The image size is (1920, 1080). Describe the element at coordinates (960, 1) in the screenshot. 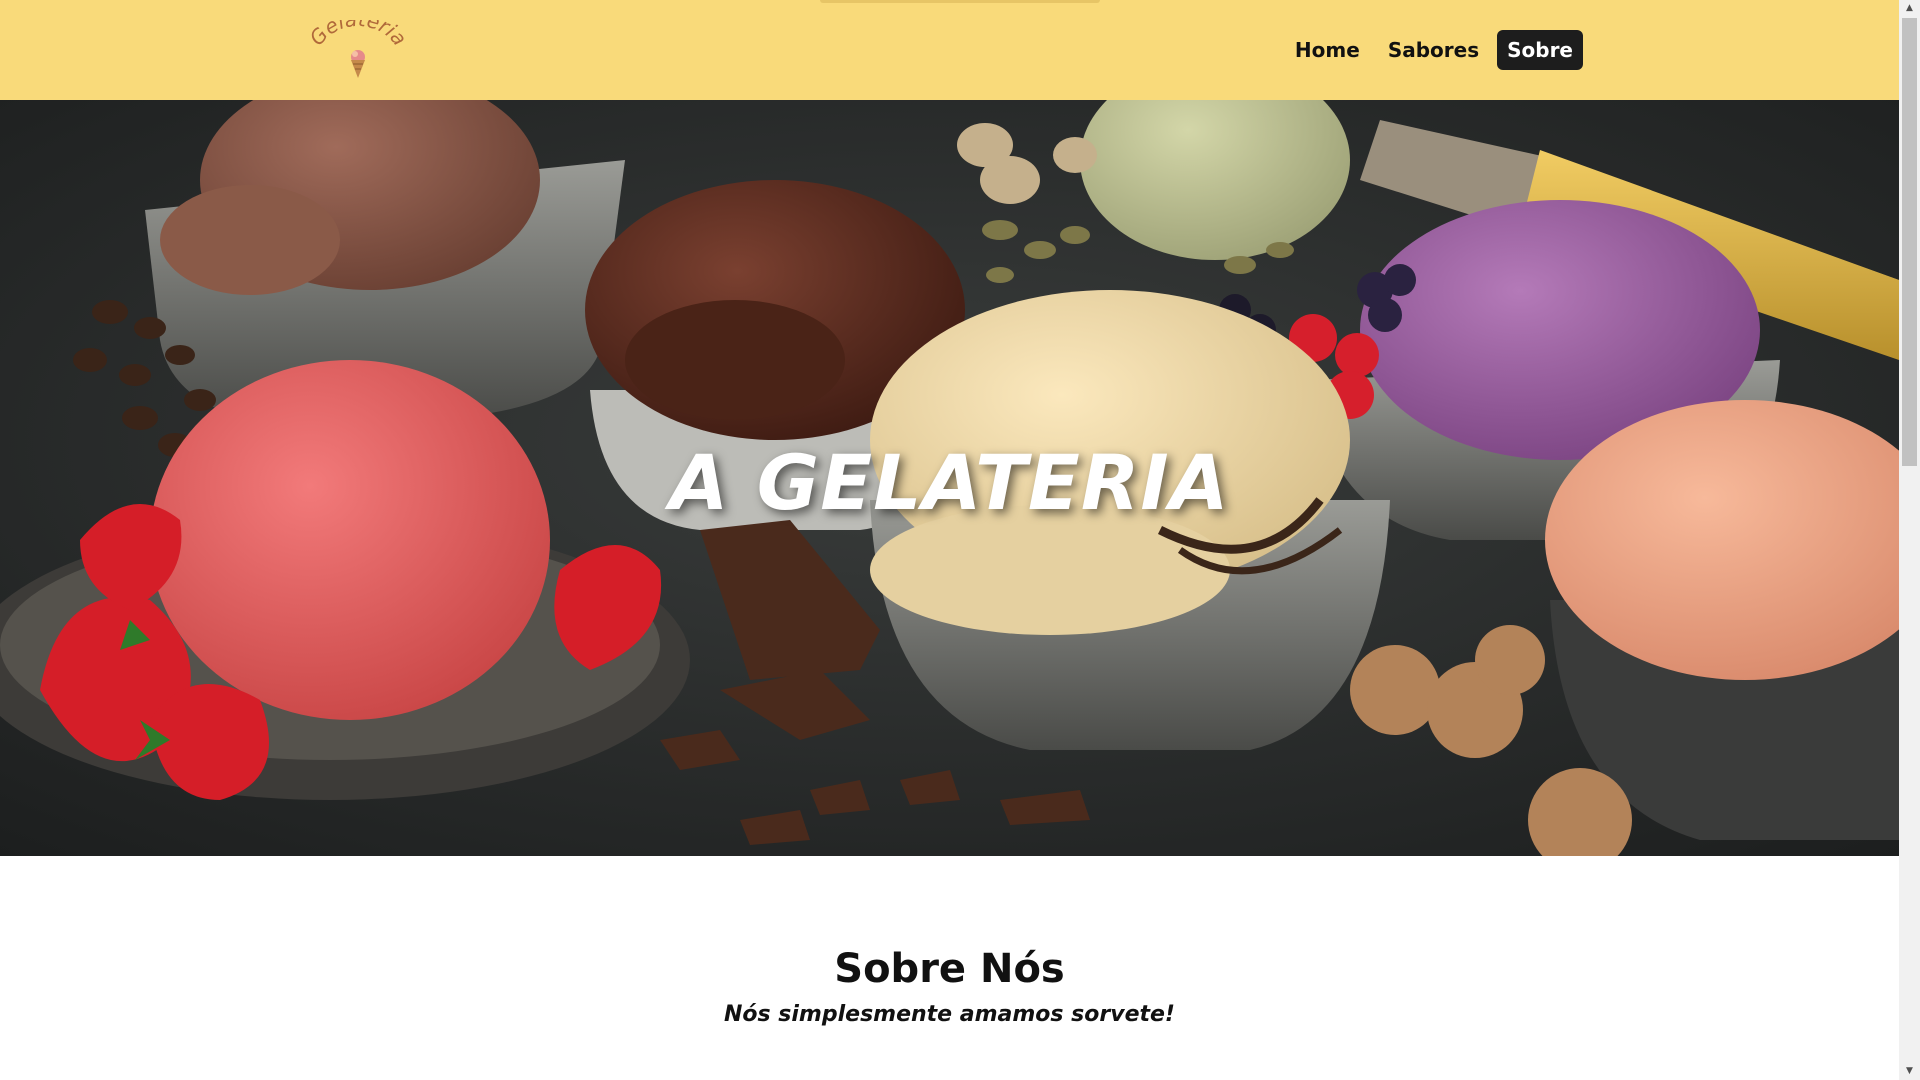

I see `header-decoration` at that location.